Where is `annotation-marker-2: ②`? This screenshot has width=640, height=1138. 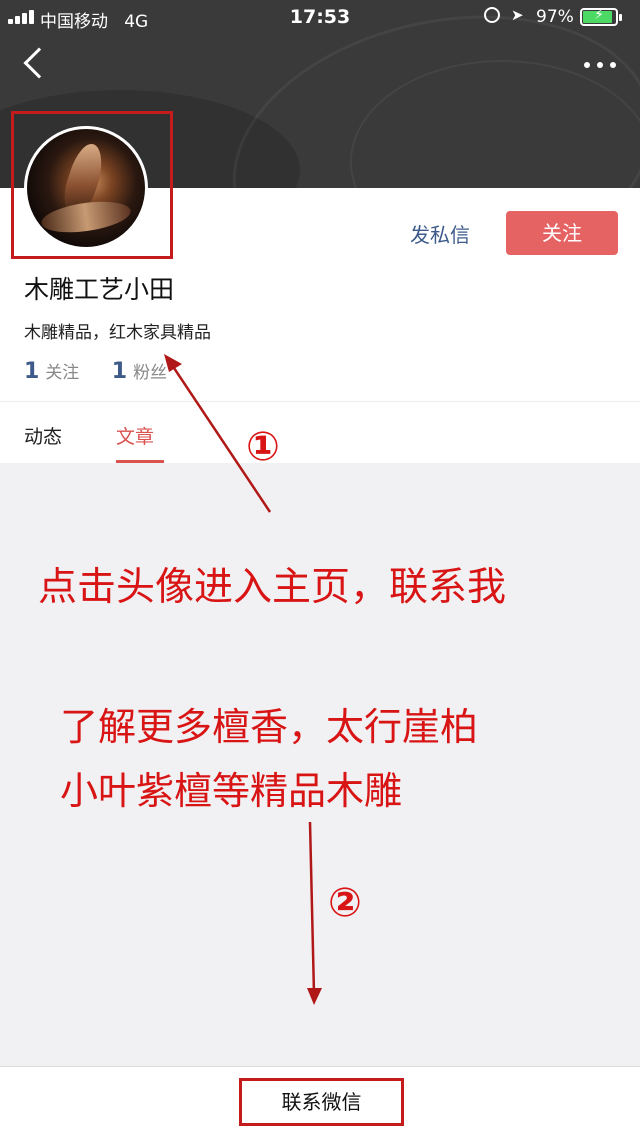 annotation-marker-2: ② is located at coordinates (345, 903).